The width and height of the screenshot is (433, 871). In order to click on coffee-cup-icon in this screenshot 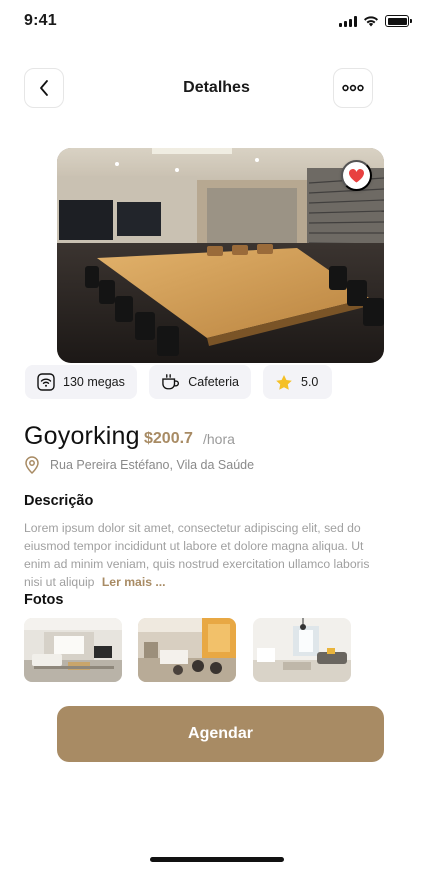, I will do `click(170, 382)`.